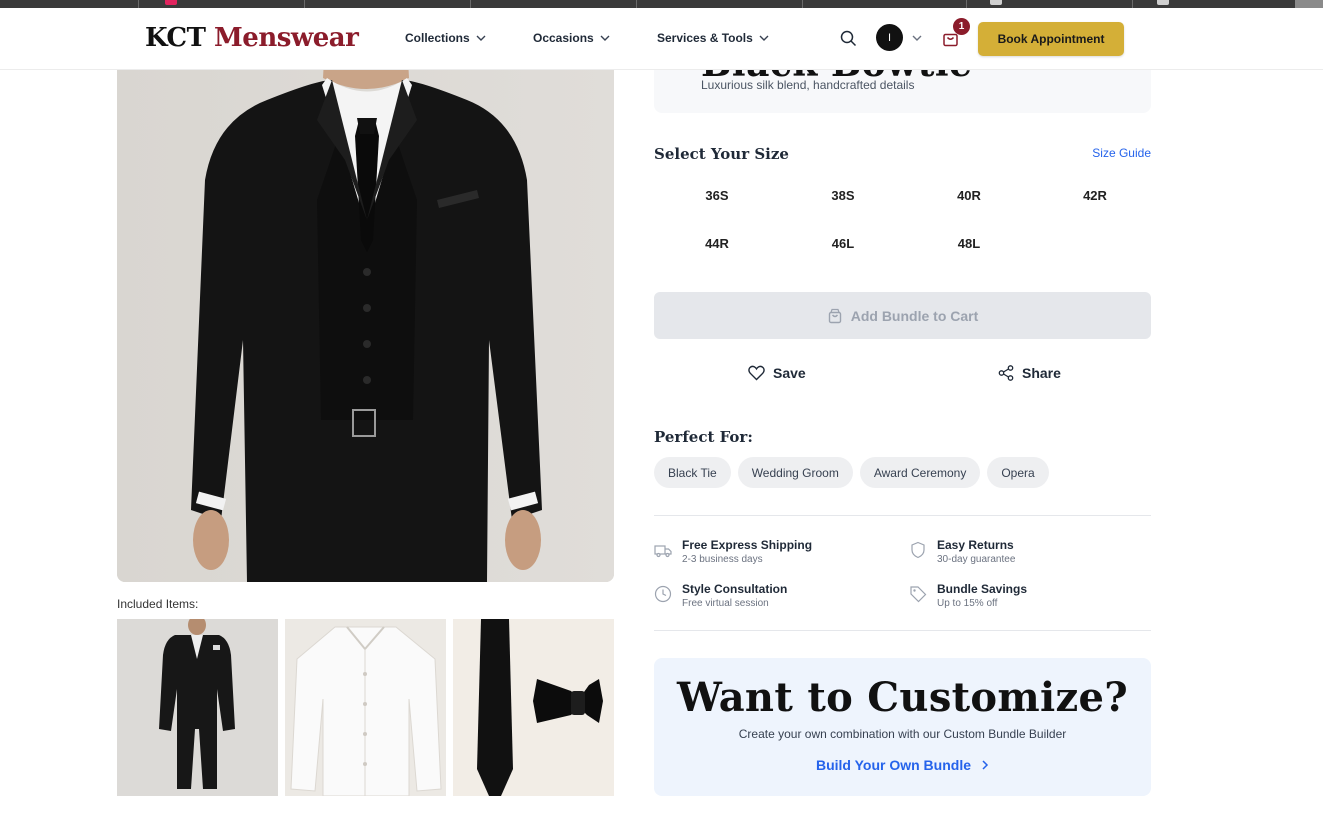 The height and width of the screenshot is (827, 1323). What do you see at coordinates (843, 243) in the screenshot?
I see `size-option: 46L` at bounding box center [843, 243].